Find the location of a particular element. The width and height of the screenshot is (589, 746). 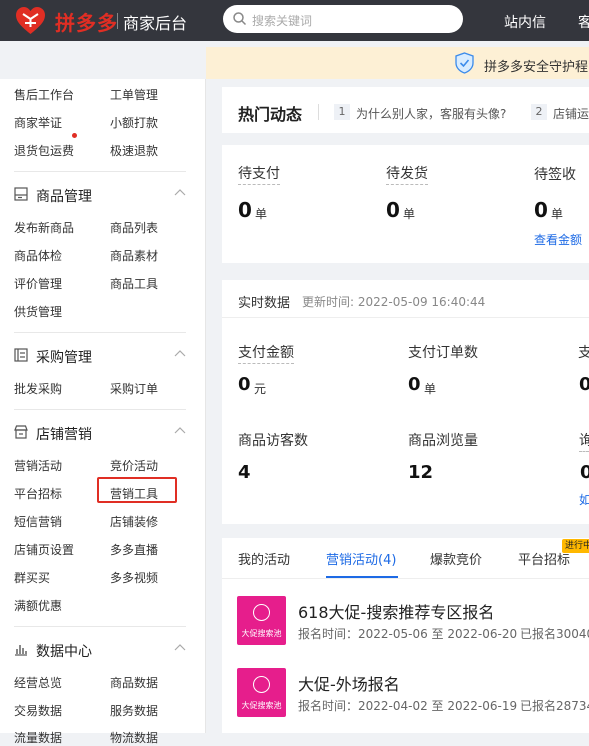

updated-time: 更新时间: 2022-05-09 16:40:44 is located at coordinates (394, 302).